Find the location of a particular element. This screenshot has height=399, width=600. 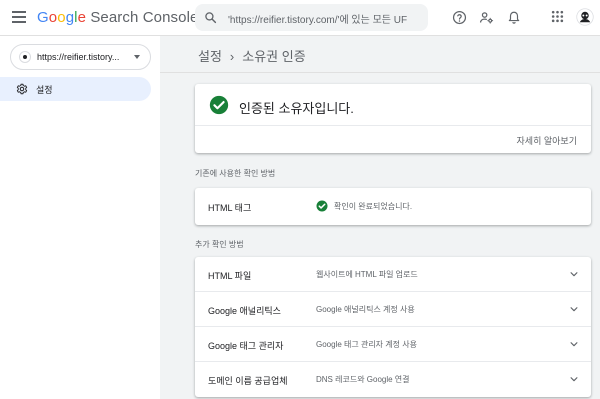

method-description: 웹사이트에 HTML 파일 업로드 is located at coordinates (367, 274).